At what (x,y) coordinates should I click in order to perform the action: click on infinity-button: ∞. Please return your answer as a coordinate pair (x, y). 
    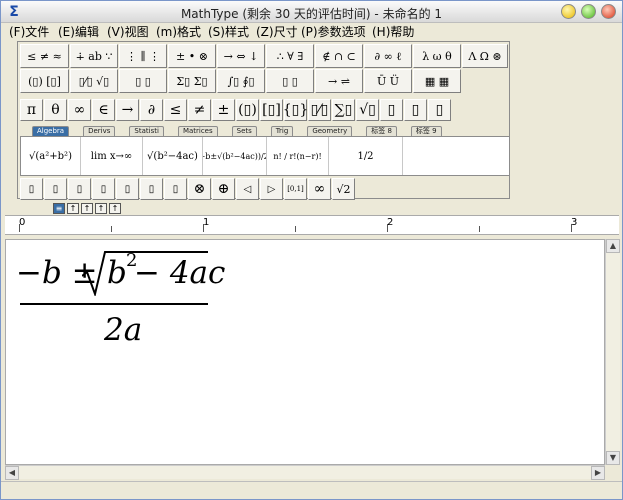
    Looking at the image, I should click on (319, 189).